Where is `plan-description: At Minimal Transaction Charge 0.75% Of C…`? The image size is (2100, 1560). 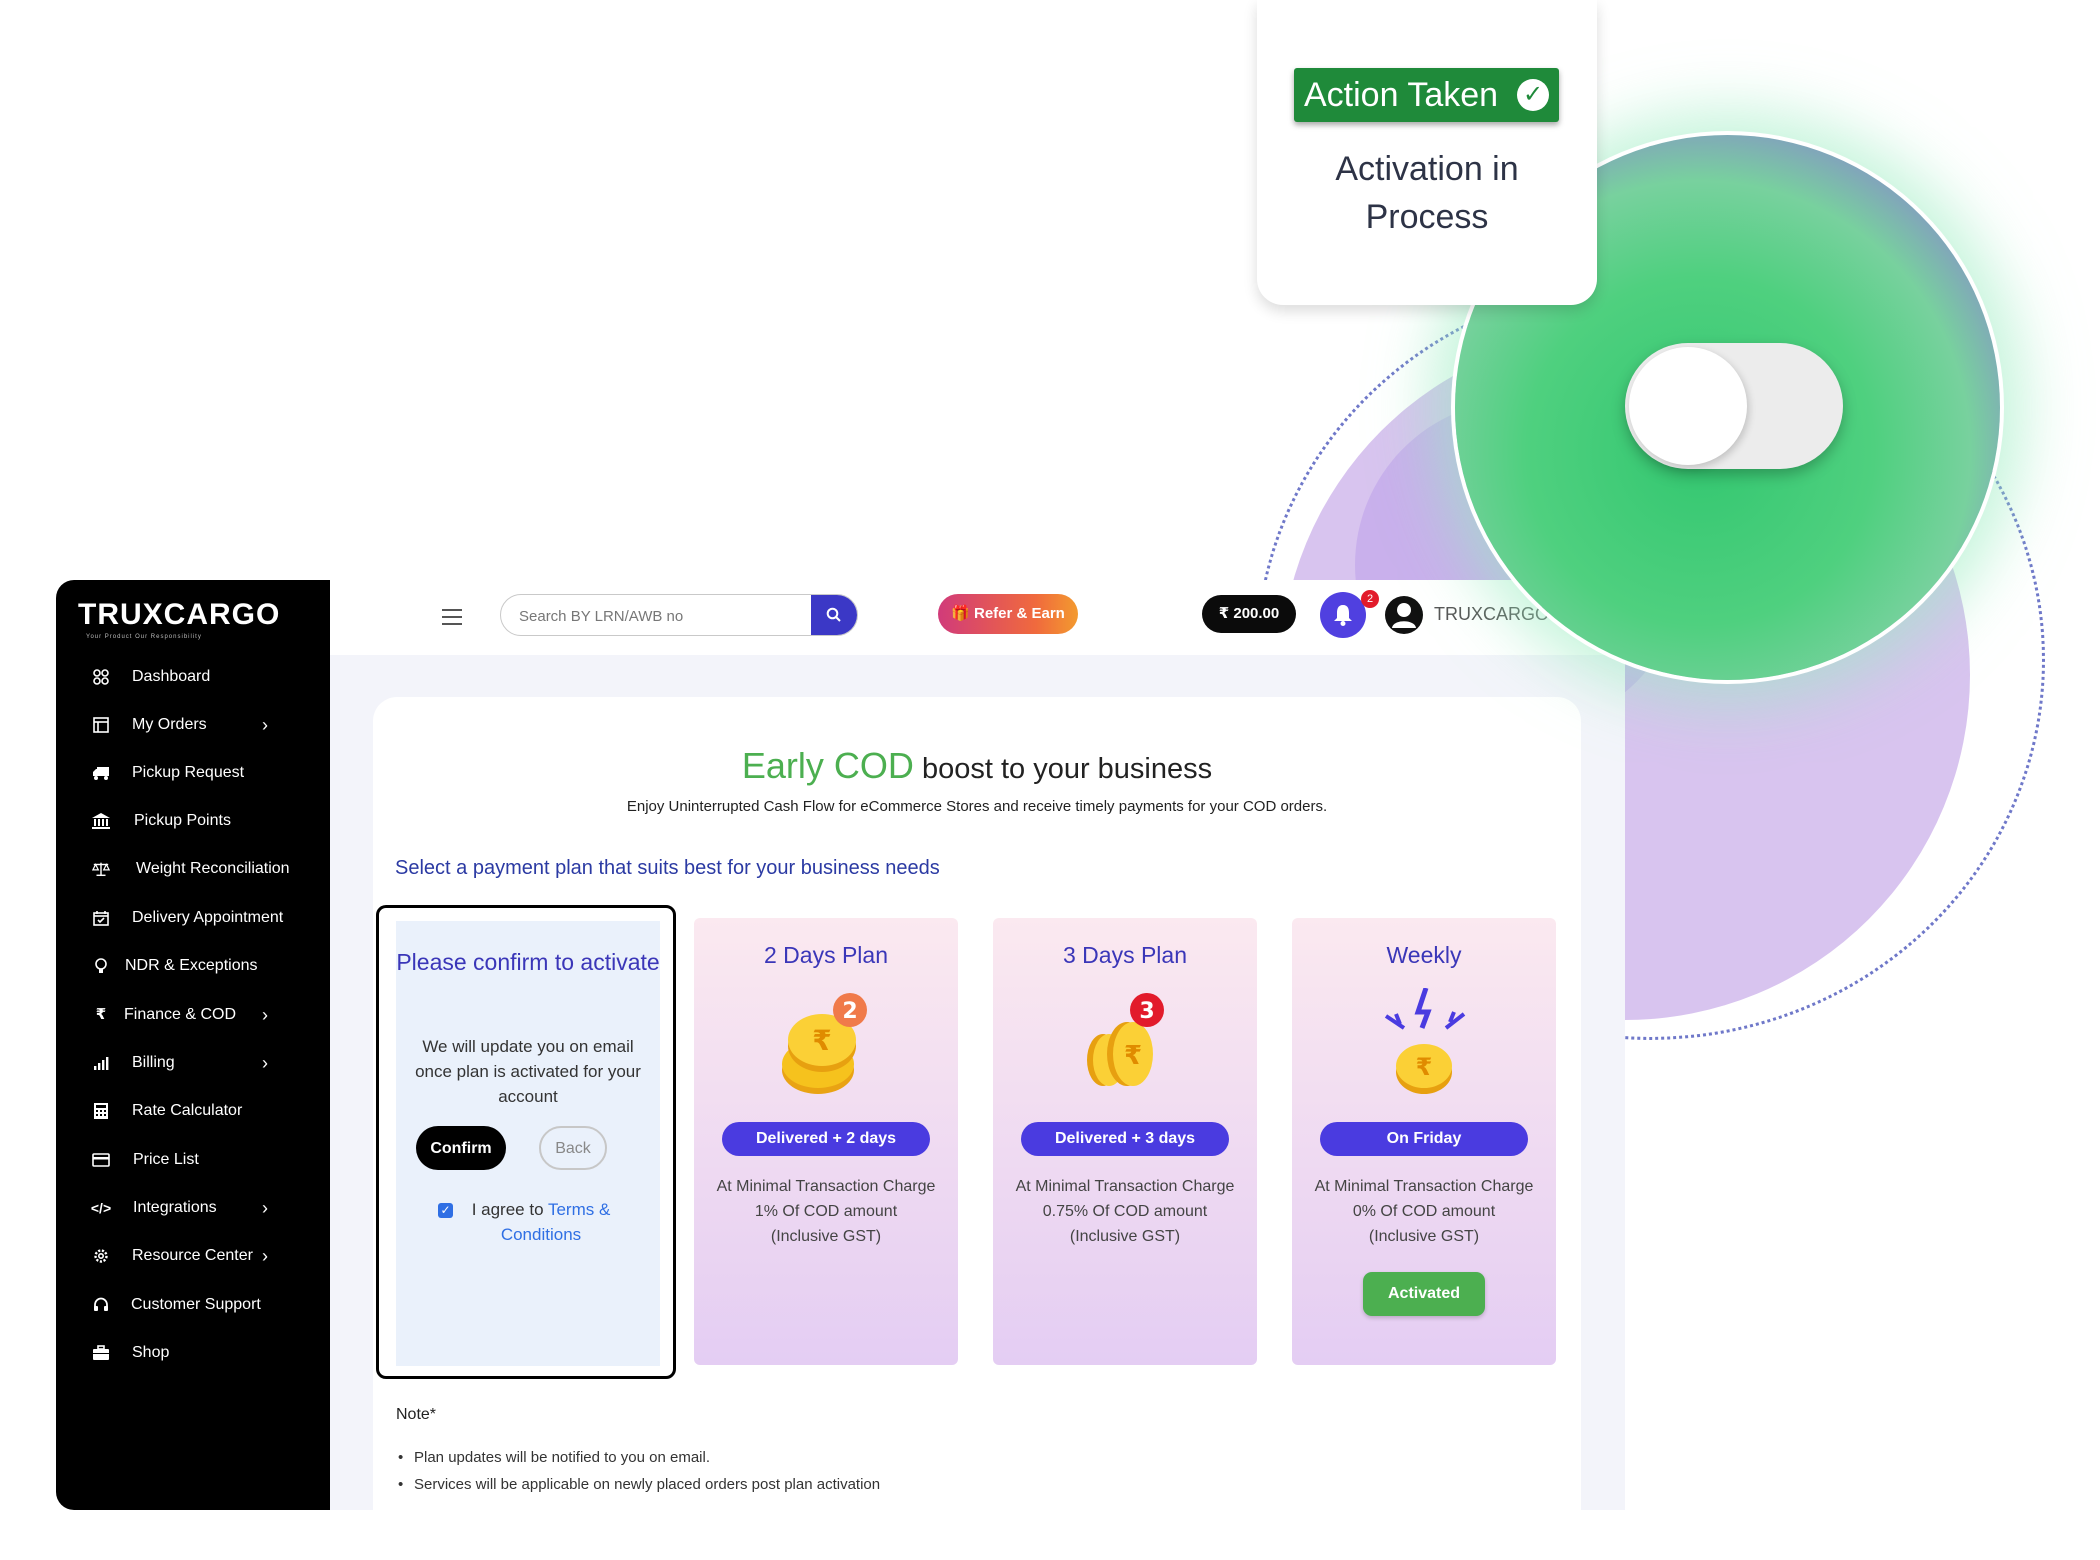
plan-description: At Minimal Transaction Charge 0.75% Of C… is located at coordinates (1125, 1211).